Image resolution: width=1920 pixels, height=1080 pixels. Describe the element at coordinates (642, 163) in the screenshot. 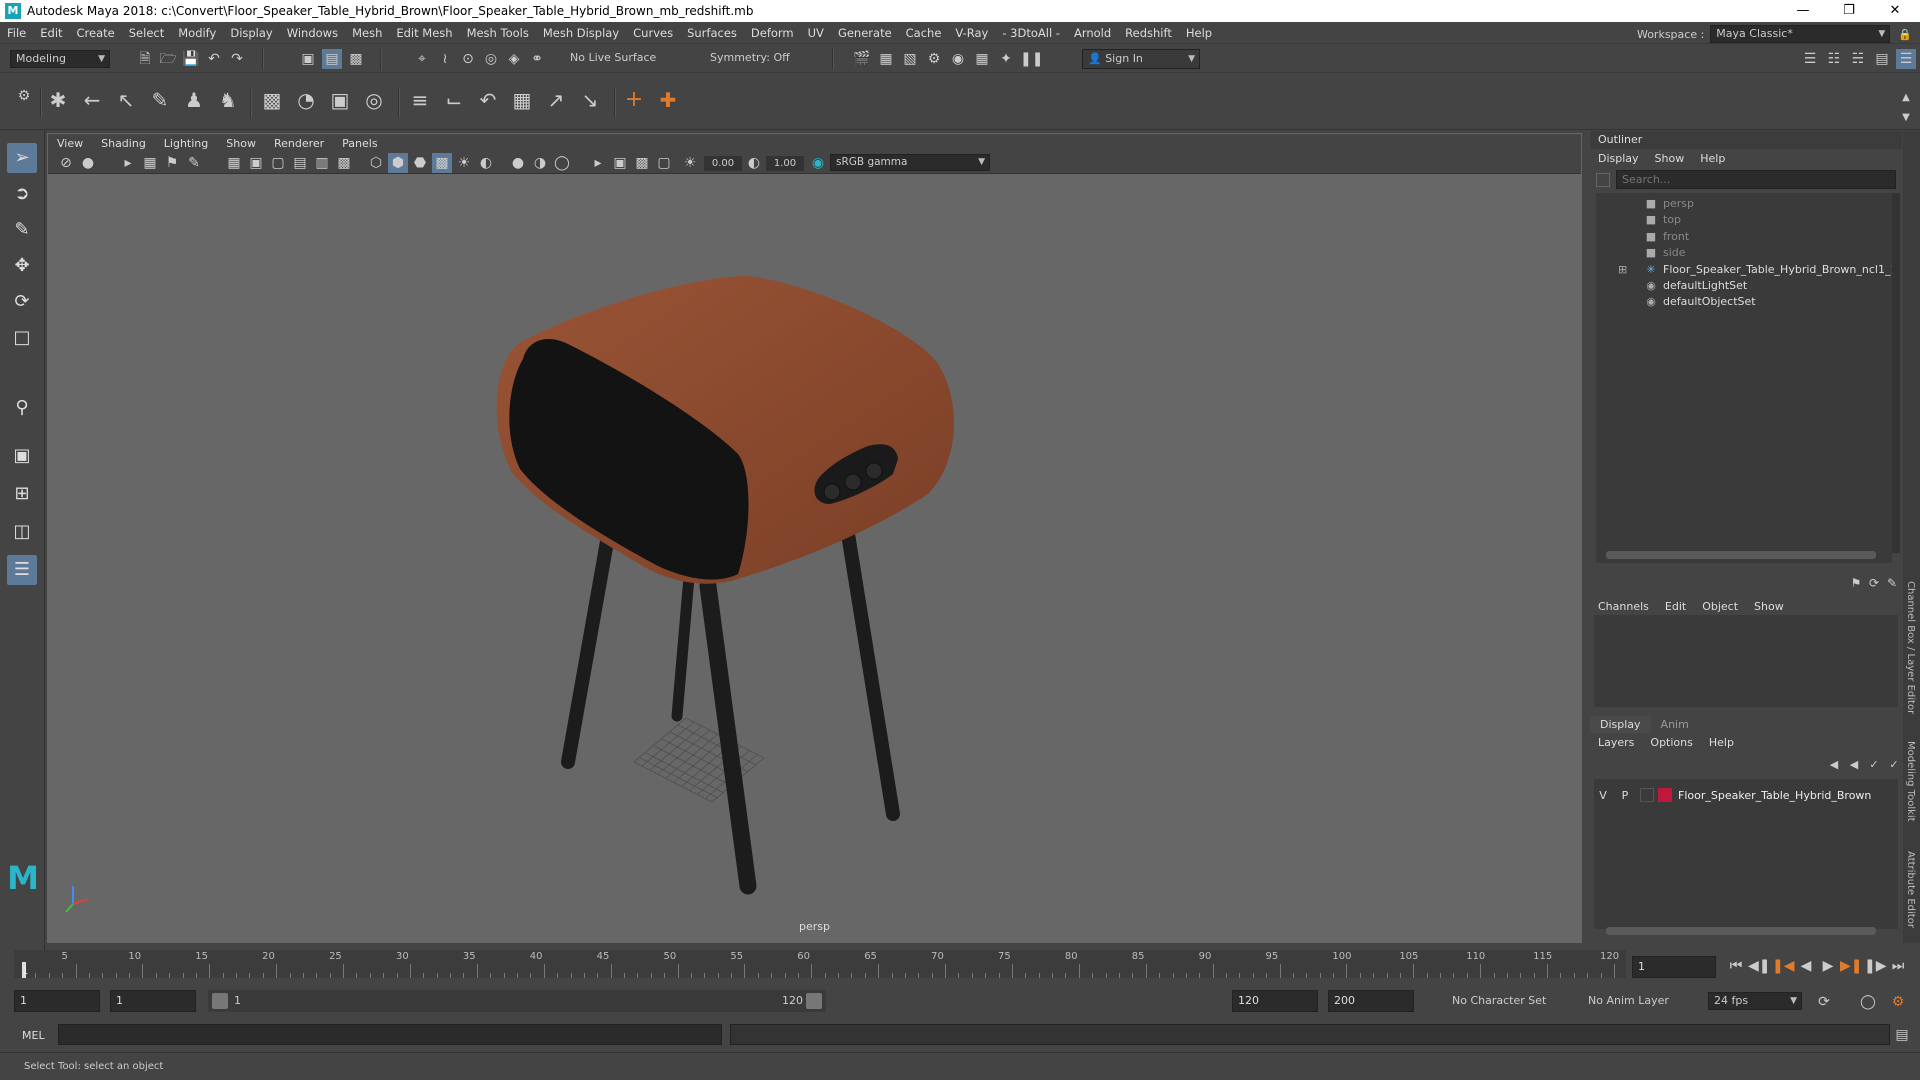

I see `xray-joints-icon: ▩` at that location.